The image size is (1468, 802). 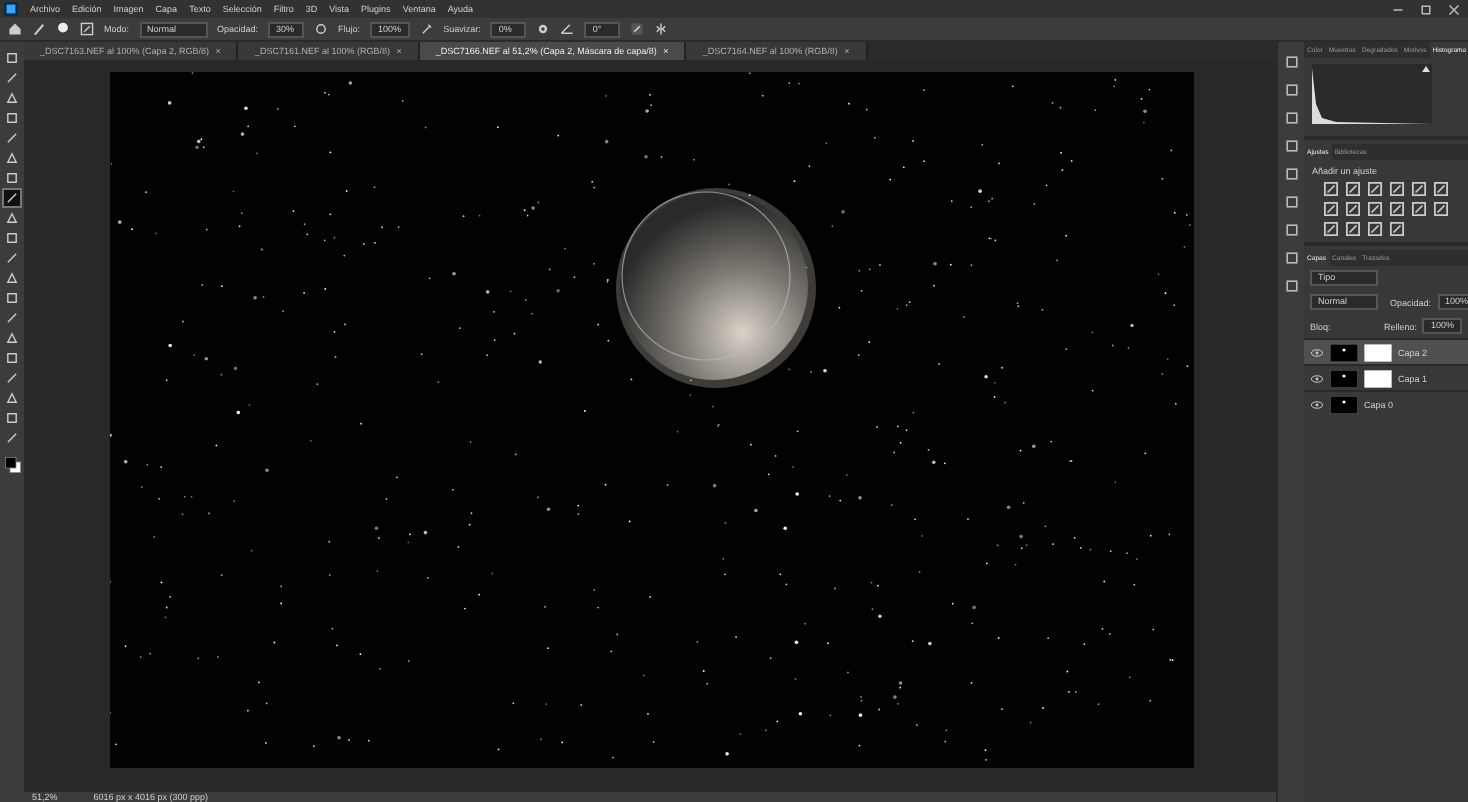 What do you see at coordinates (39, 29) in the screenshot?
I see `brush-icon` at bounding box center [39, 29].